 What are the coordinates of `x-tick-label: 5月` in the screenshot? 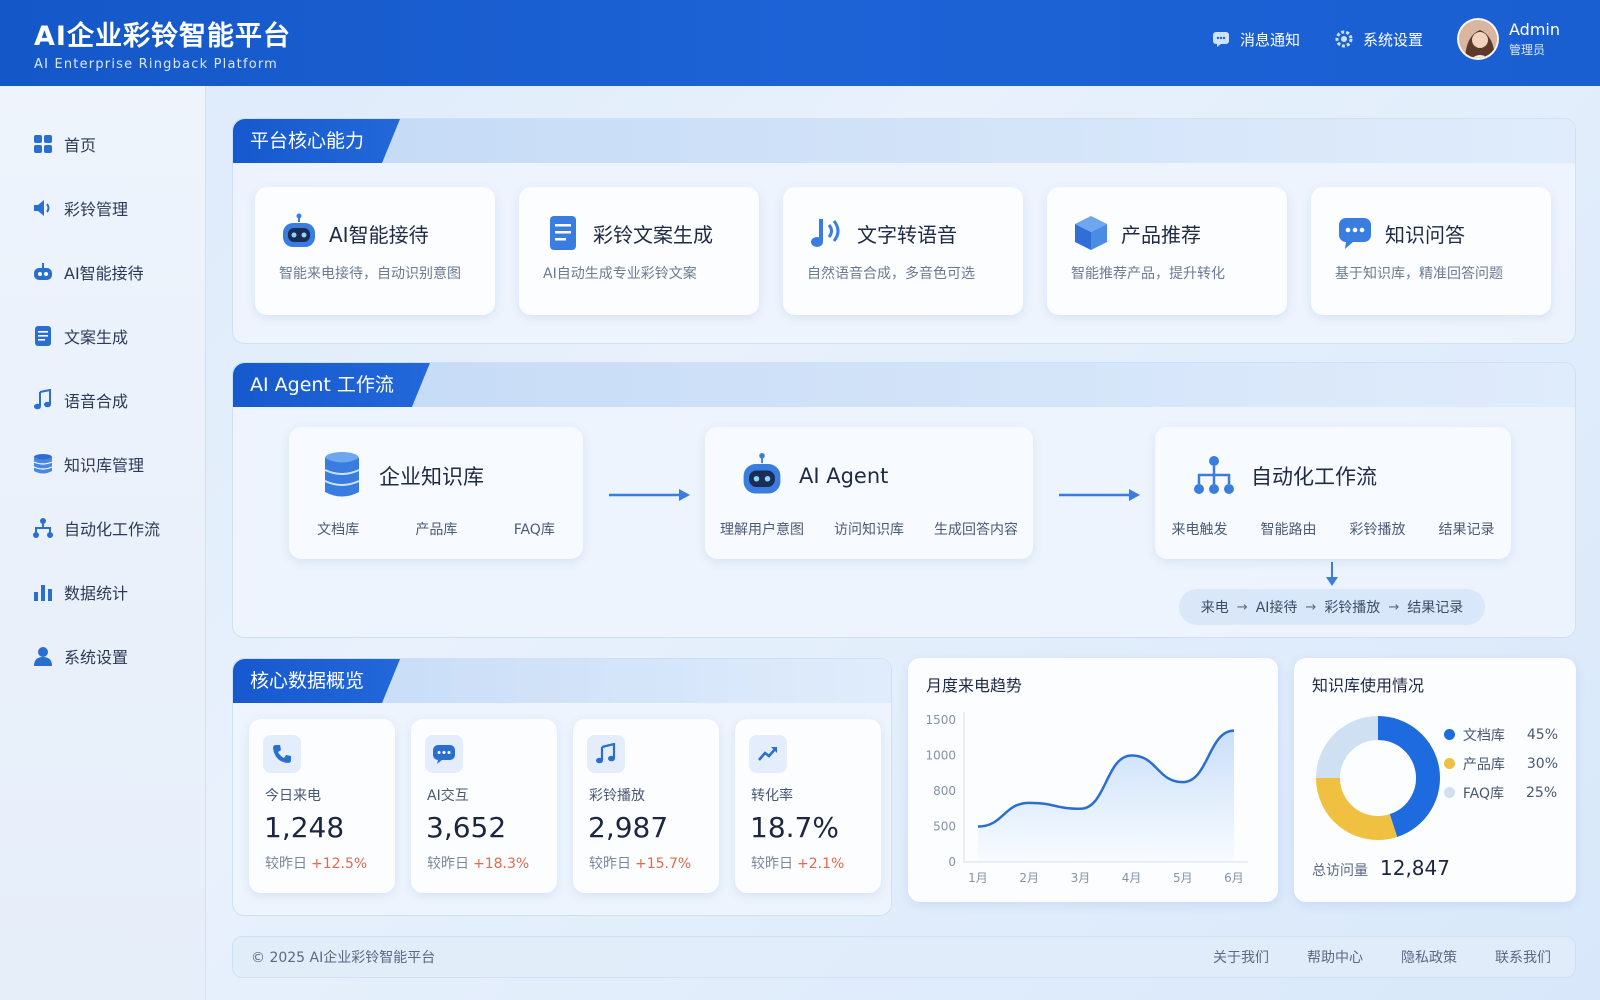 It's located at (1183, 878).